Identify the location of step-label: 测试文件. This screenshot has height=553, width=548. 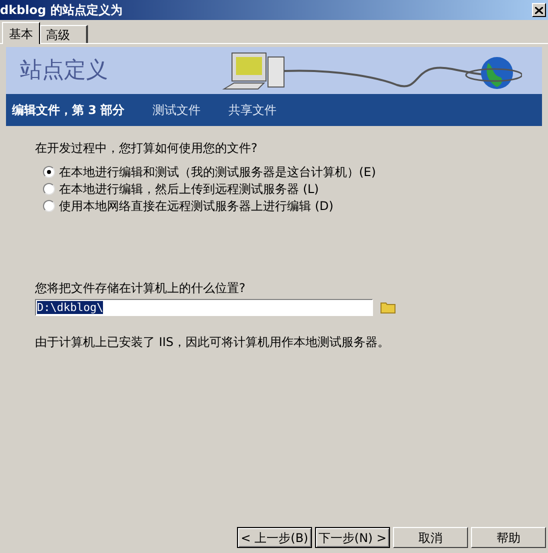
(176, 110).